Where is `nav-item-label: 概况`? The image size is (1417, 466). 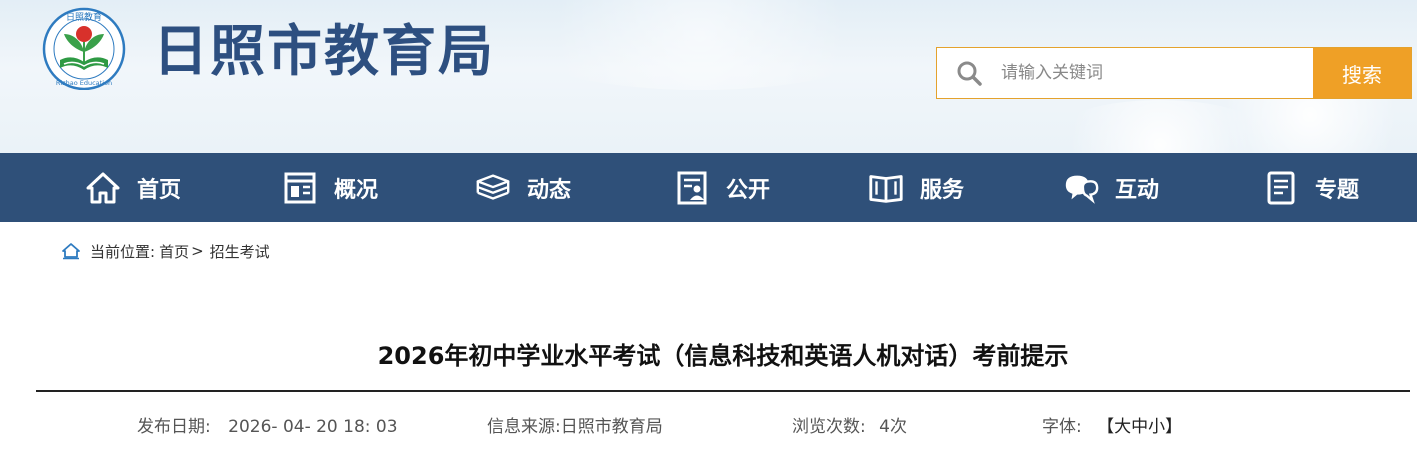 nav-item-label: 概况 is located at coordinates (356, 190).